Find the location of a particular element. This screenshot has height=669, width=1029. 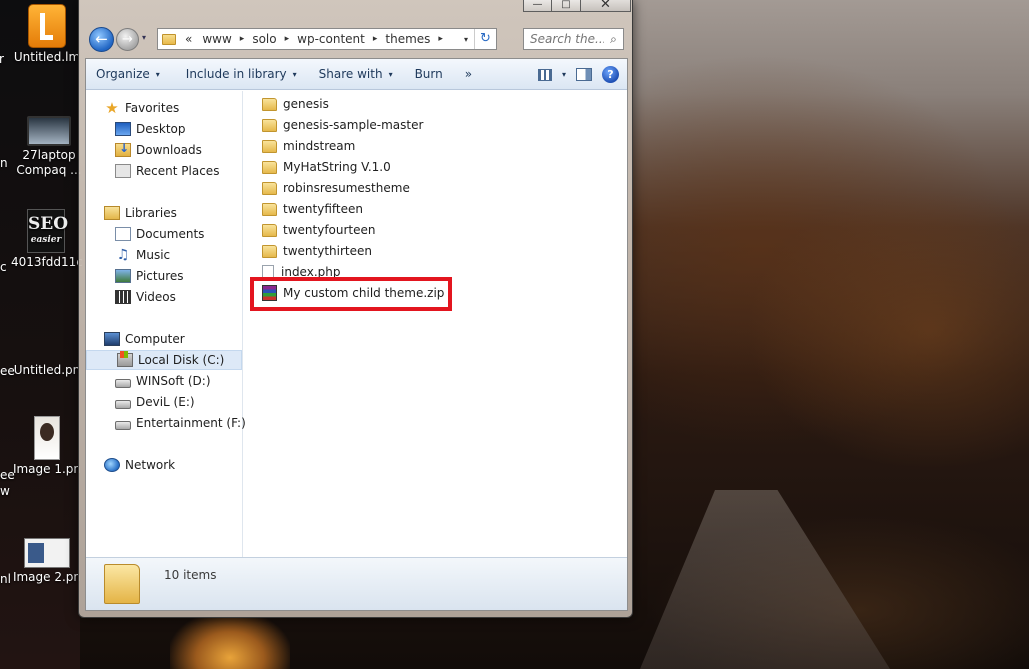

edge-label: ee is located at coordinates (7, 475).